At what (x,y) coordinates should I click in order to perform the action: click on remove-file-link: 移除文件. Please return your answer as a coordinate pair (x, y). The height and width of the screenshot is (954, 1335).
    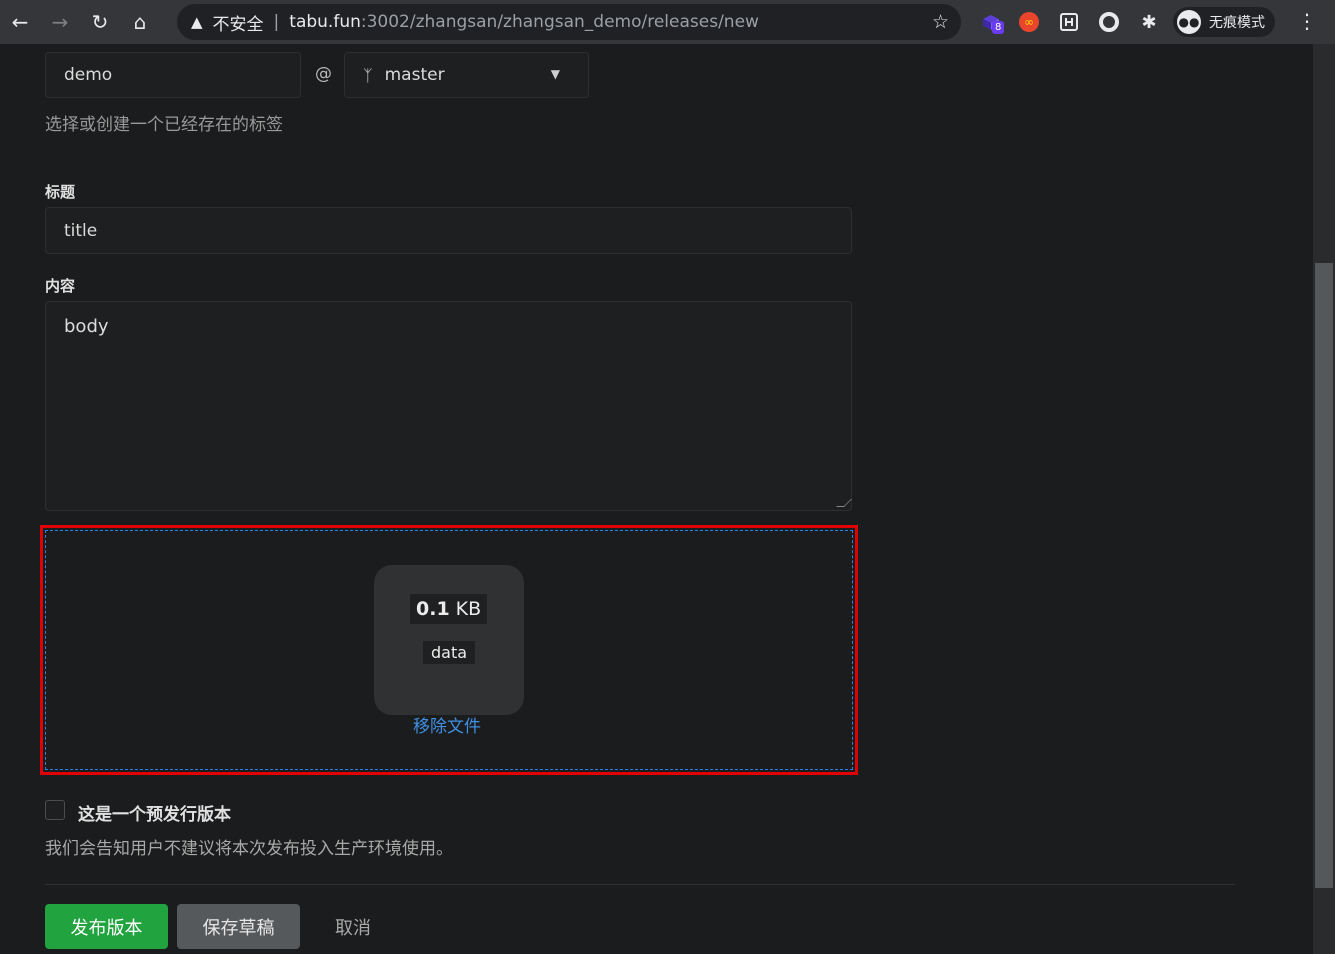
    Looking at the image, I should click on (447, 724).